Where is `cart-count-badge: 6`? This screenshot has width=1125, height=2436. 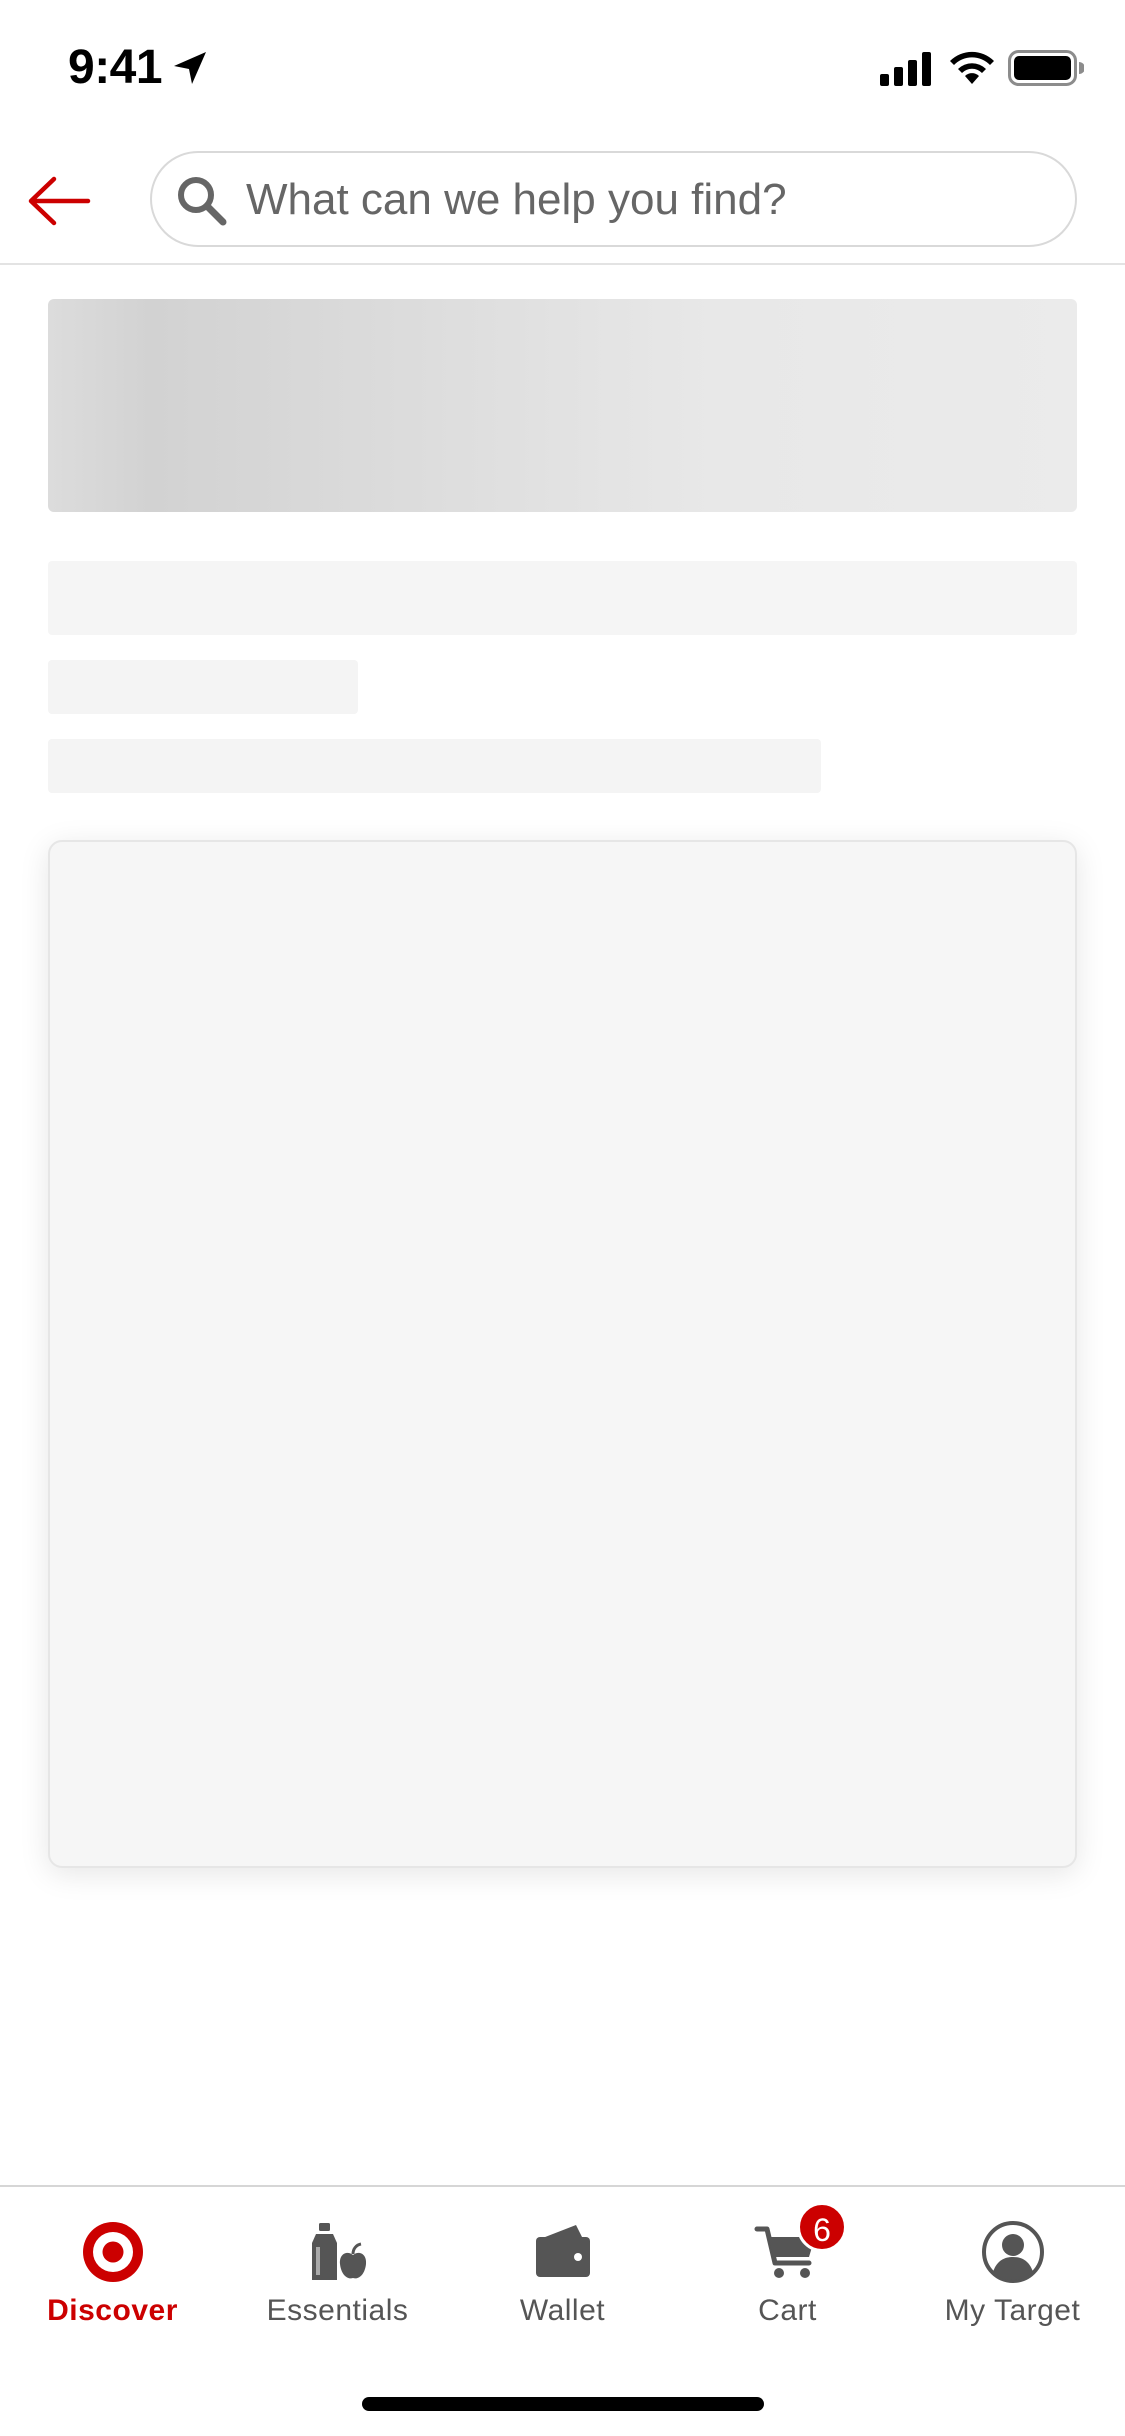 cart-count-badge: 6 is located at coordinates (822, 2227).